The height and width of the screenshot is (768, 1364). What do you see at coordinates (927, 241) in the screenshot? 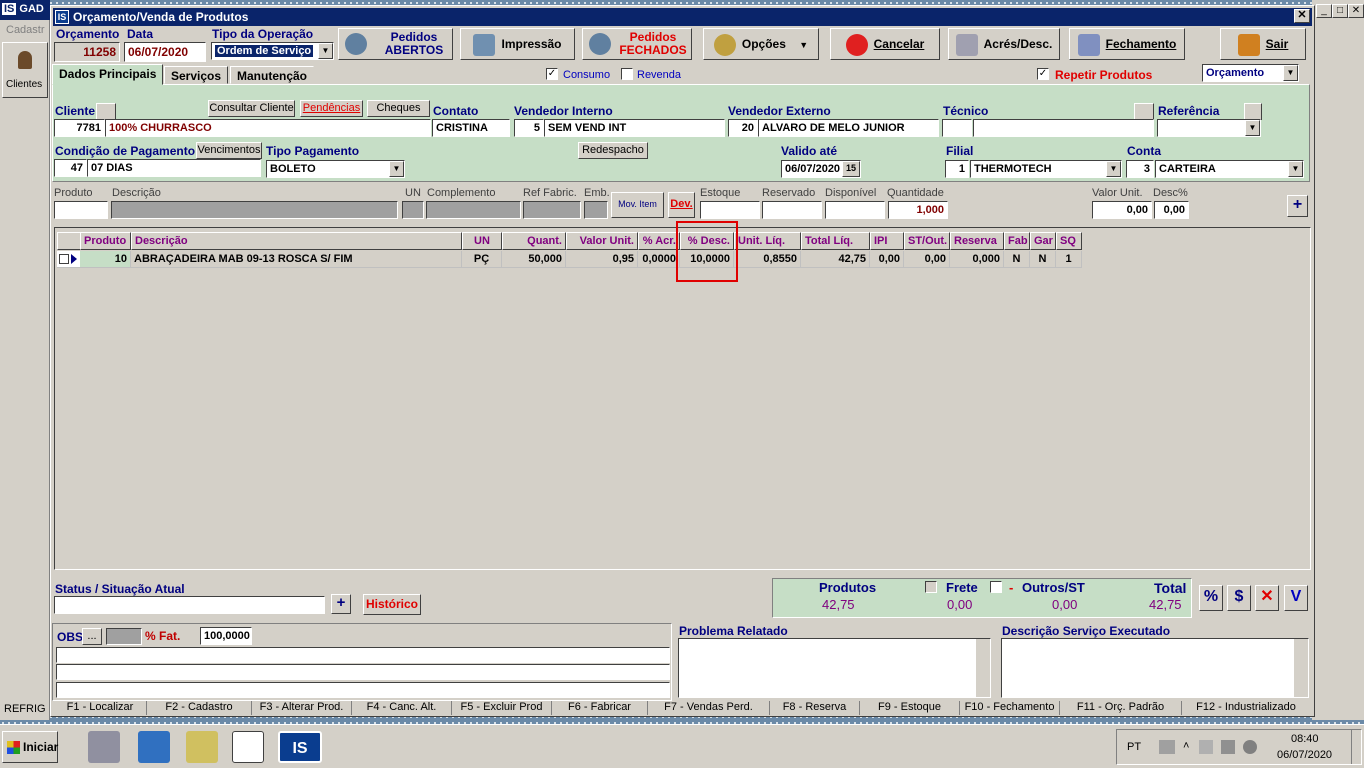
I see `grid-header-st-out: ST/Out.` at bounding box center [927, 241].